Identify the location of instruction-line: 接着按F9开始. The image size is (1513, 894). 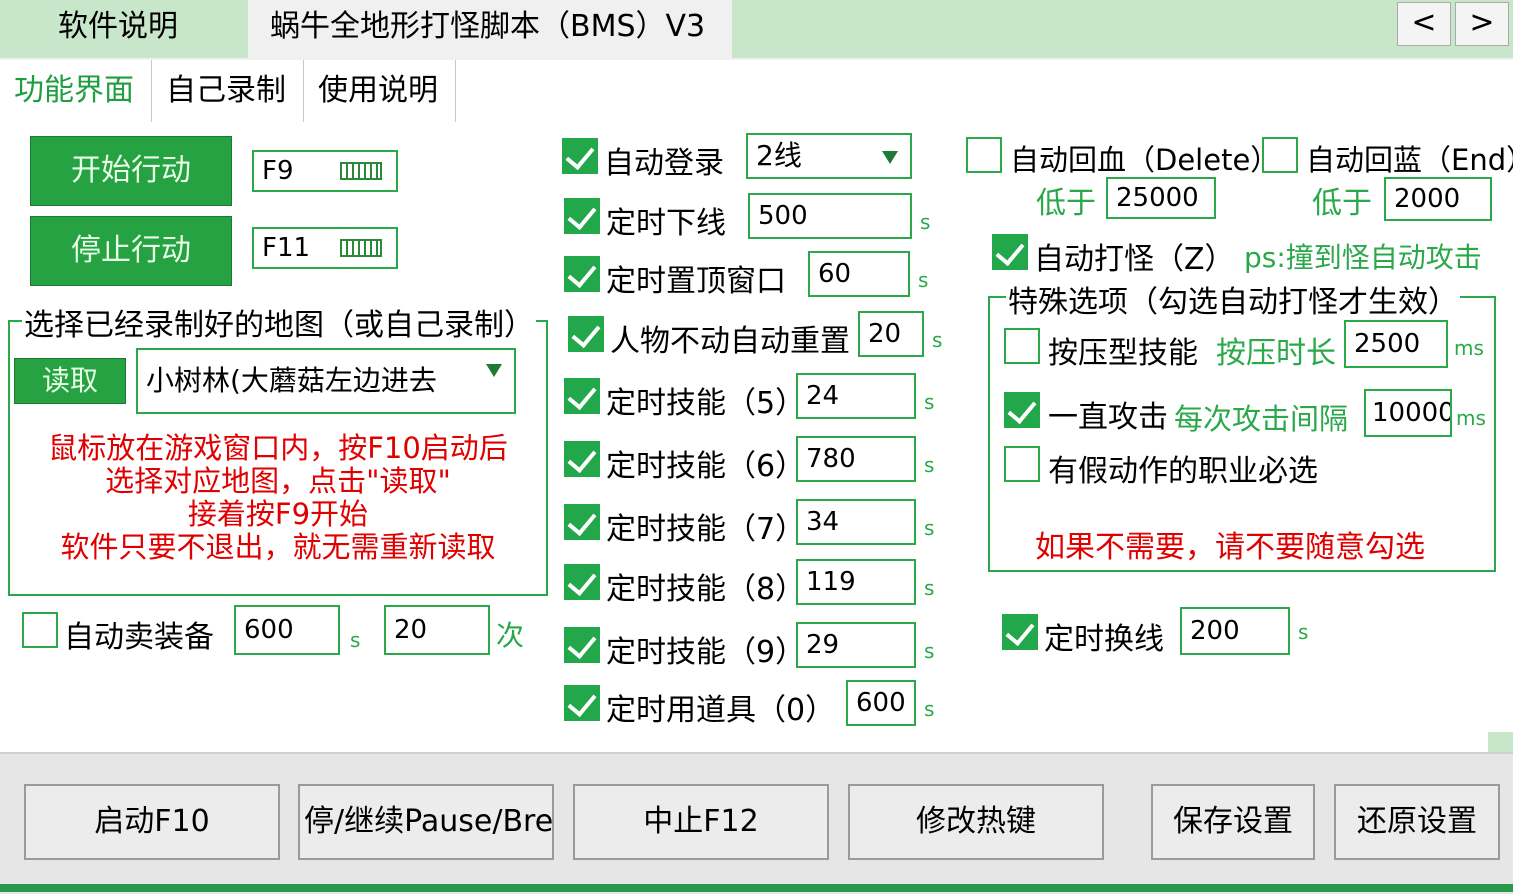
(278, 514).